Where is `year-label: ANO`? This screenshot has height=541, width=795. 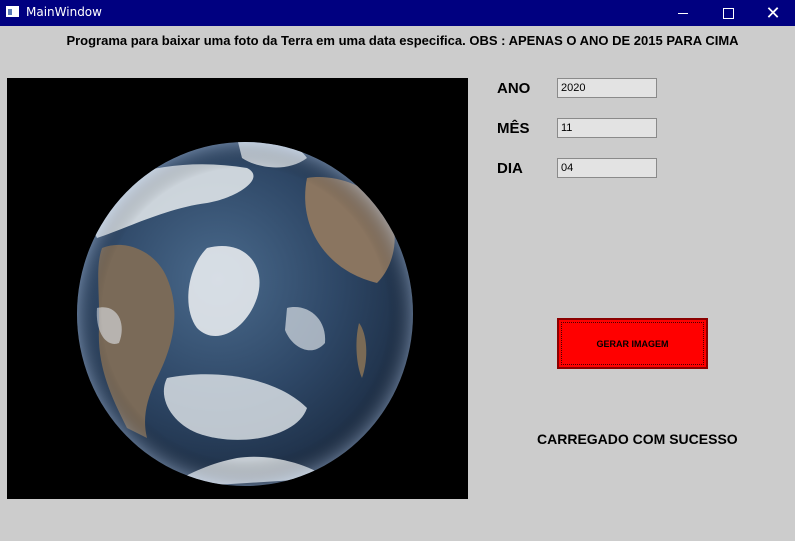
year-label: ANO is located at coordinates (514, 88).